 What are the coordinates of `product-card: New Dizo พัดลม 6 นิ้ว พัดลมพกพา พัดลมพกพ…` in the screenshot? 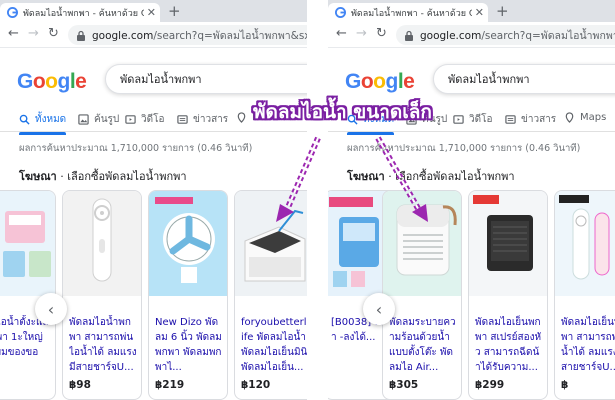 It's located at (188, 295).